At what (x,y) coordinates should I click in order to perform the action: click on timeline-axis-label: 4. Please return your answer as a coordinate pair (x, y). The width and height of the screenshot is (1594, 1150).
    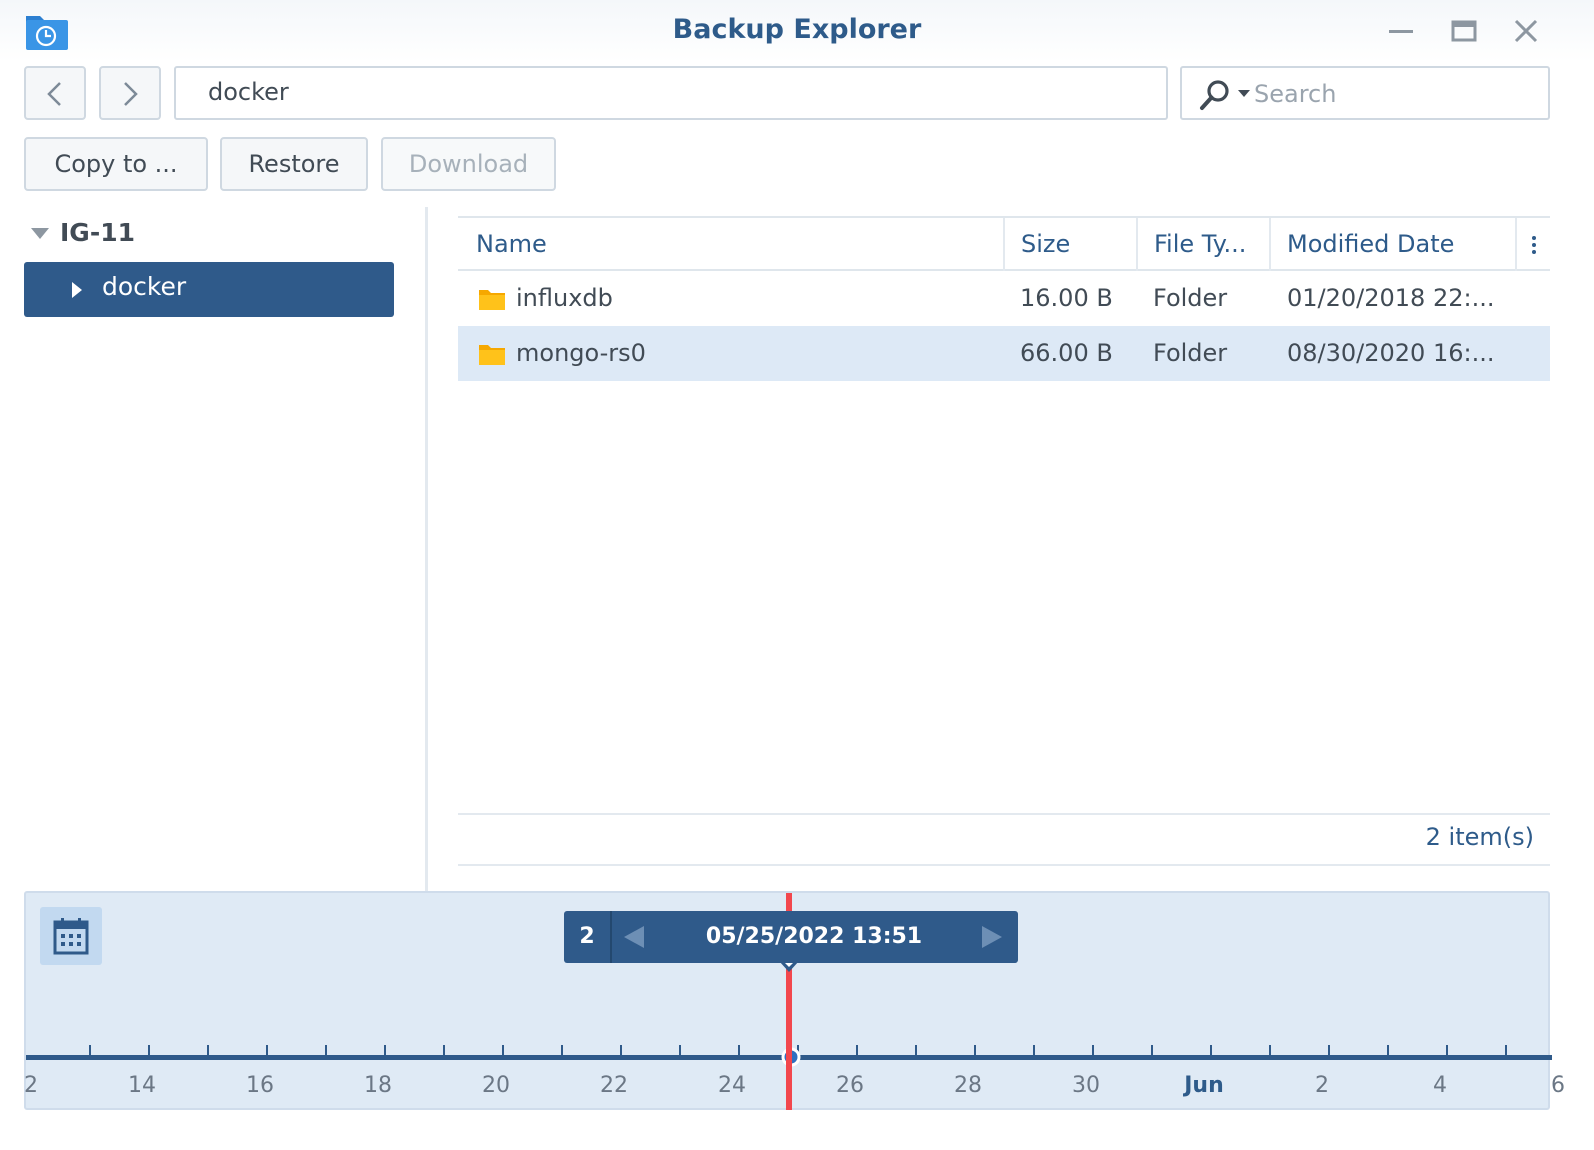
    Looking at the image, I should click on (1440, 1085).